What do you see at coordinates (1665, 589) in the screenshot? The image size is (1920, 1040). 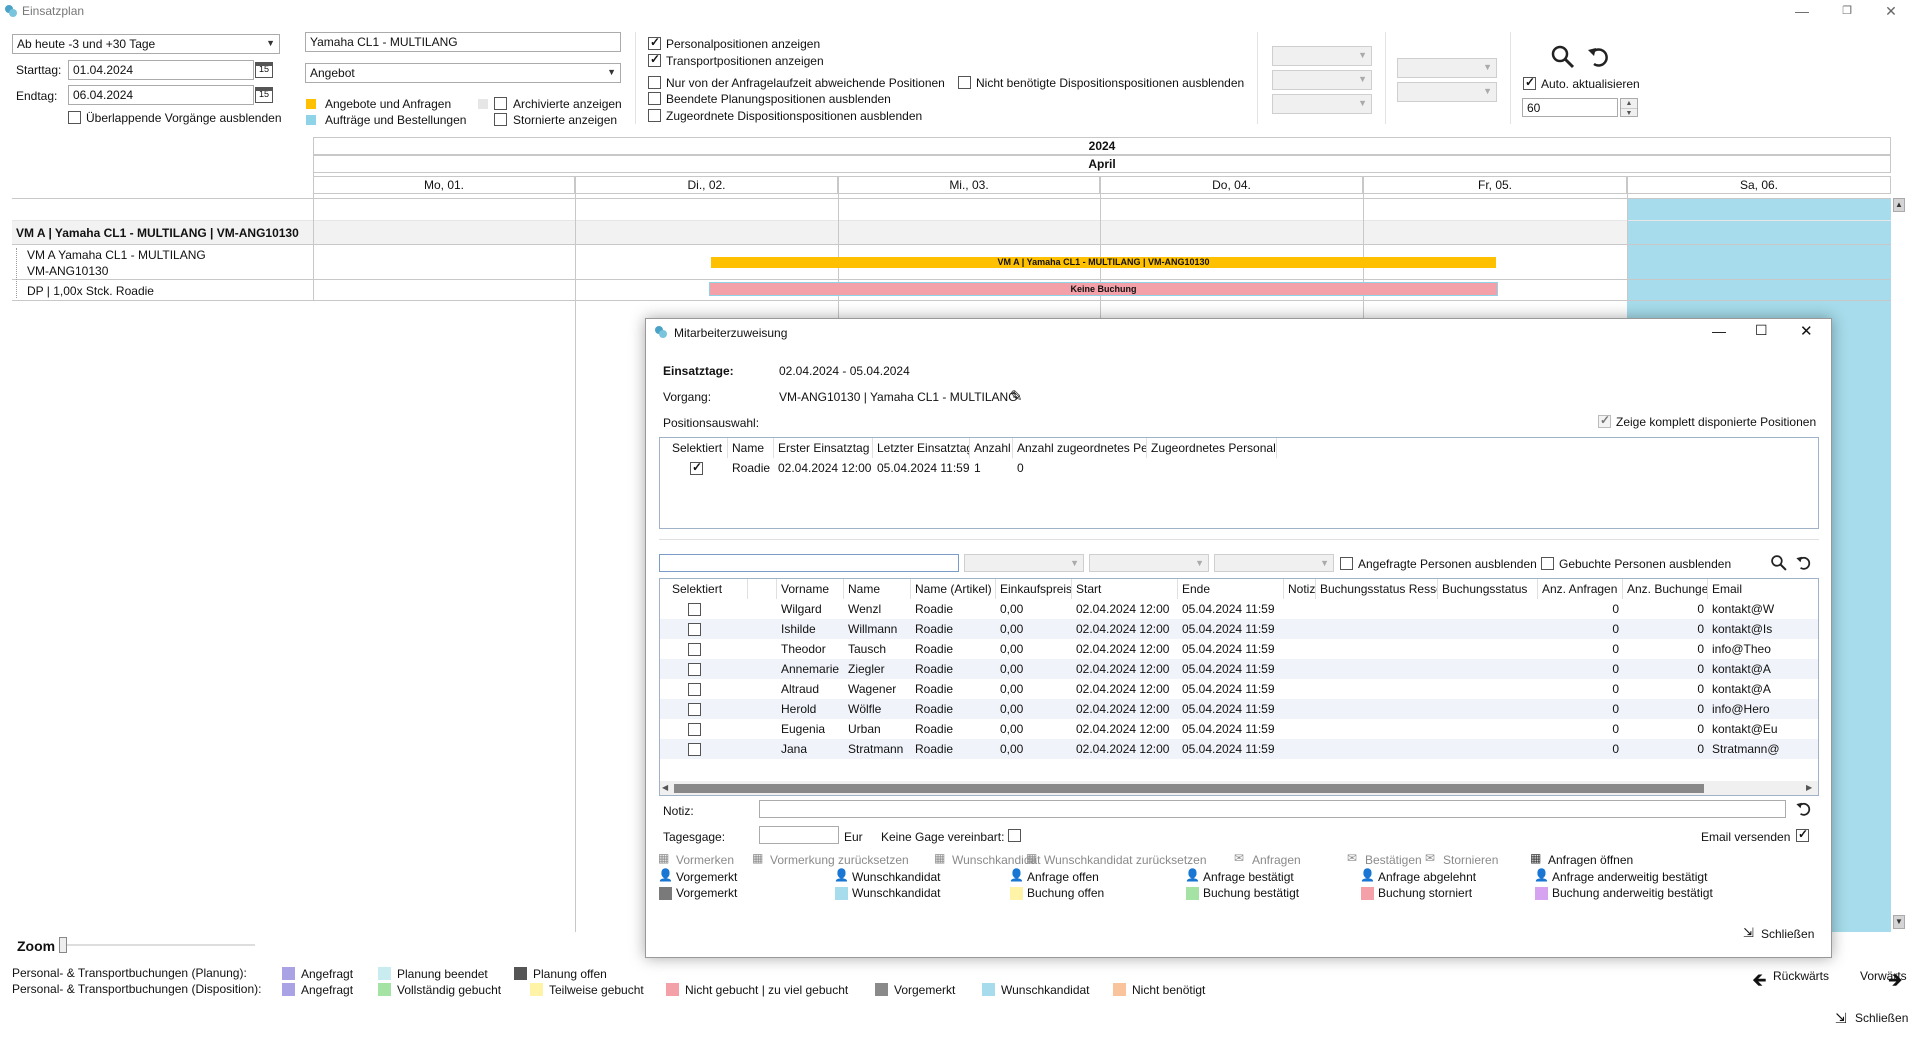 I see `staff-column-header: Anz. Buchungen` at bounding box center [1665, 589].